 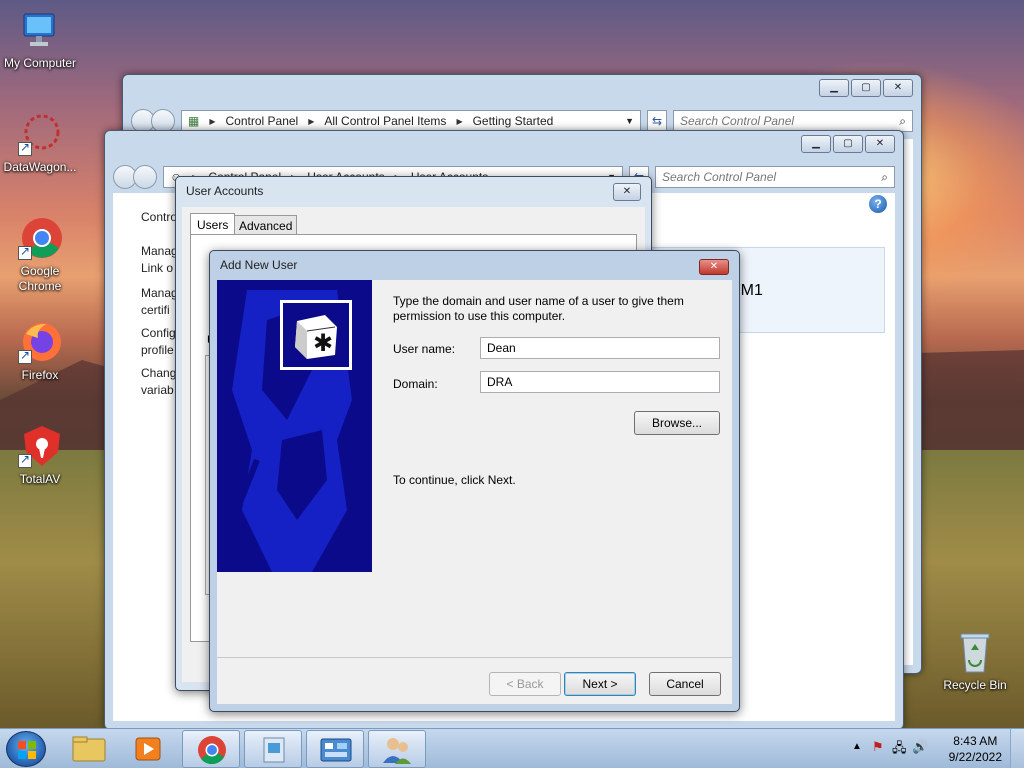 What do you see at coordinates (975, 749) in the screenshot?
I see `clock: 8:43 AM 9/22/2022` at bounding box center [975, 749].